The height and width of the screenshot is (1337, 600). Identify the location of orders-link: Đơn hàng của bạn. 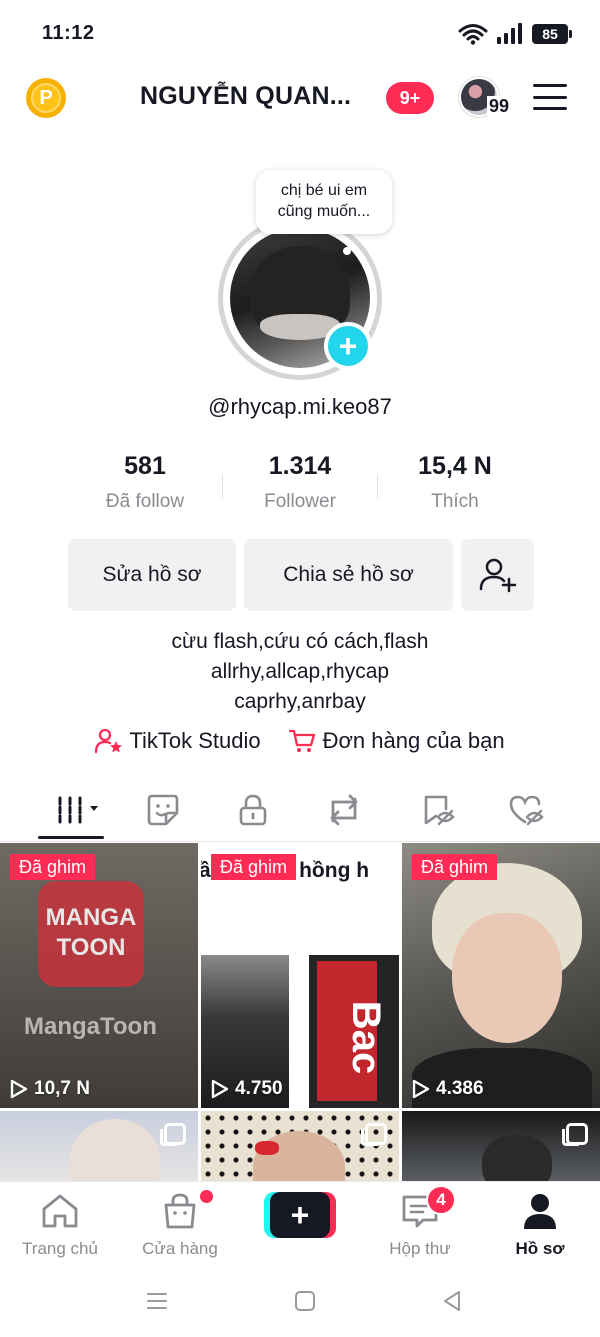
(396, 741).